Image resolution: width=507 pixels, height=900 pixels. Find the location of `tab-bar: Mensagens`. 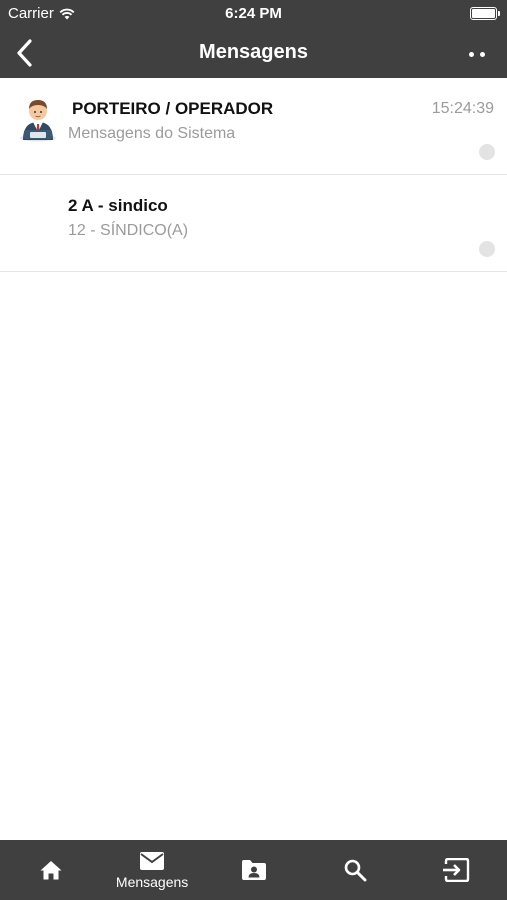

tab-bar: Mensagens is located at coordinates (253, 870).